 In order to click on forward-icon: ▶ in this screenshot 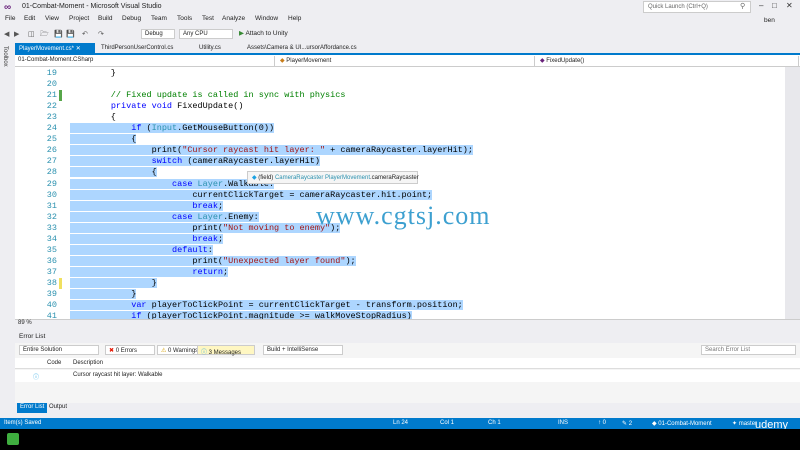, I will do `click(16, 34)`.